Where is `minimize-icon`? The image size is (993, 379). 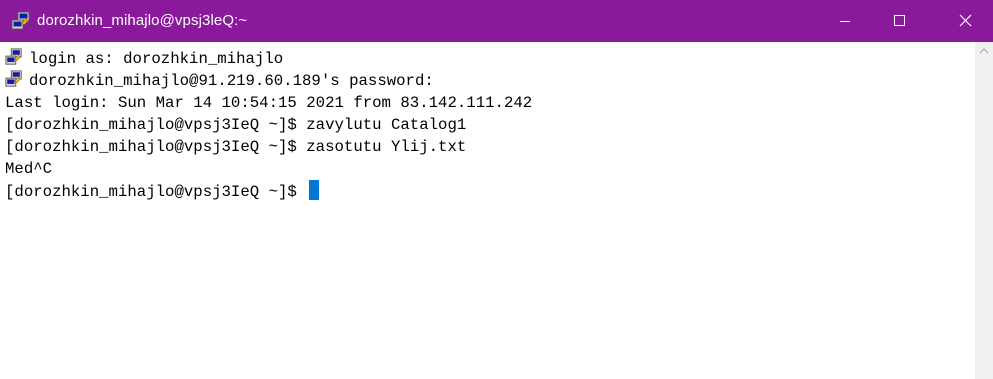
minimize-icon is located at coordinates (845, 21).